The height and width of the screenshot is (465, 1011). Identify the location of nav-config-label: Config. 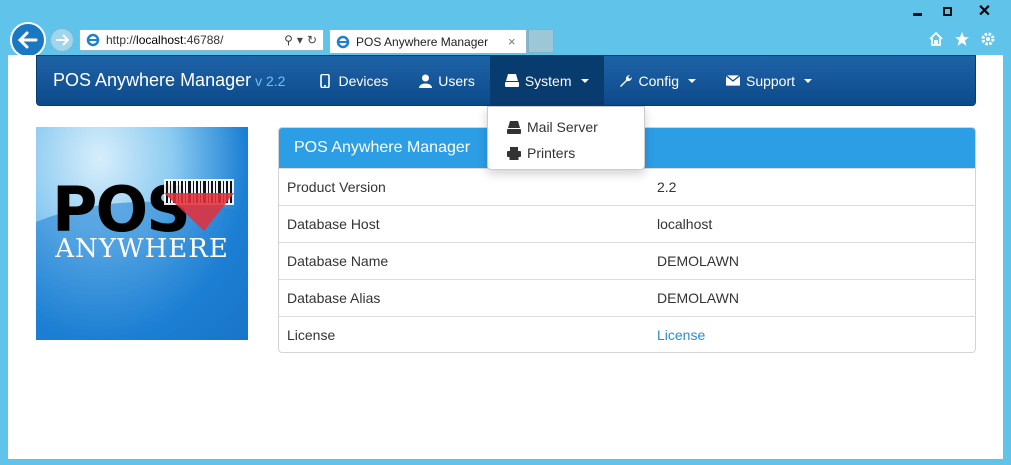
(658, 80).